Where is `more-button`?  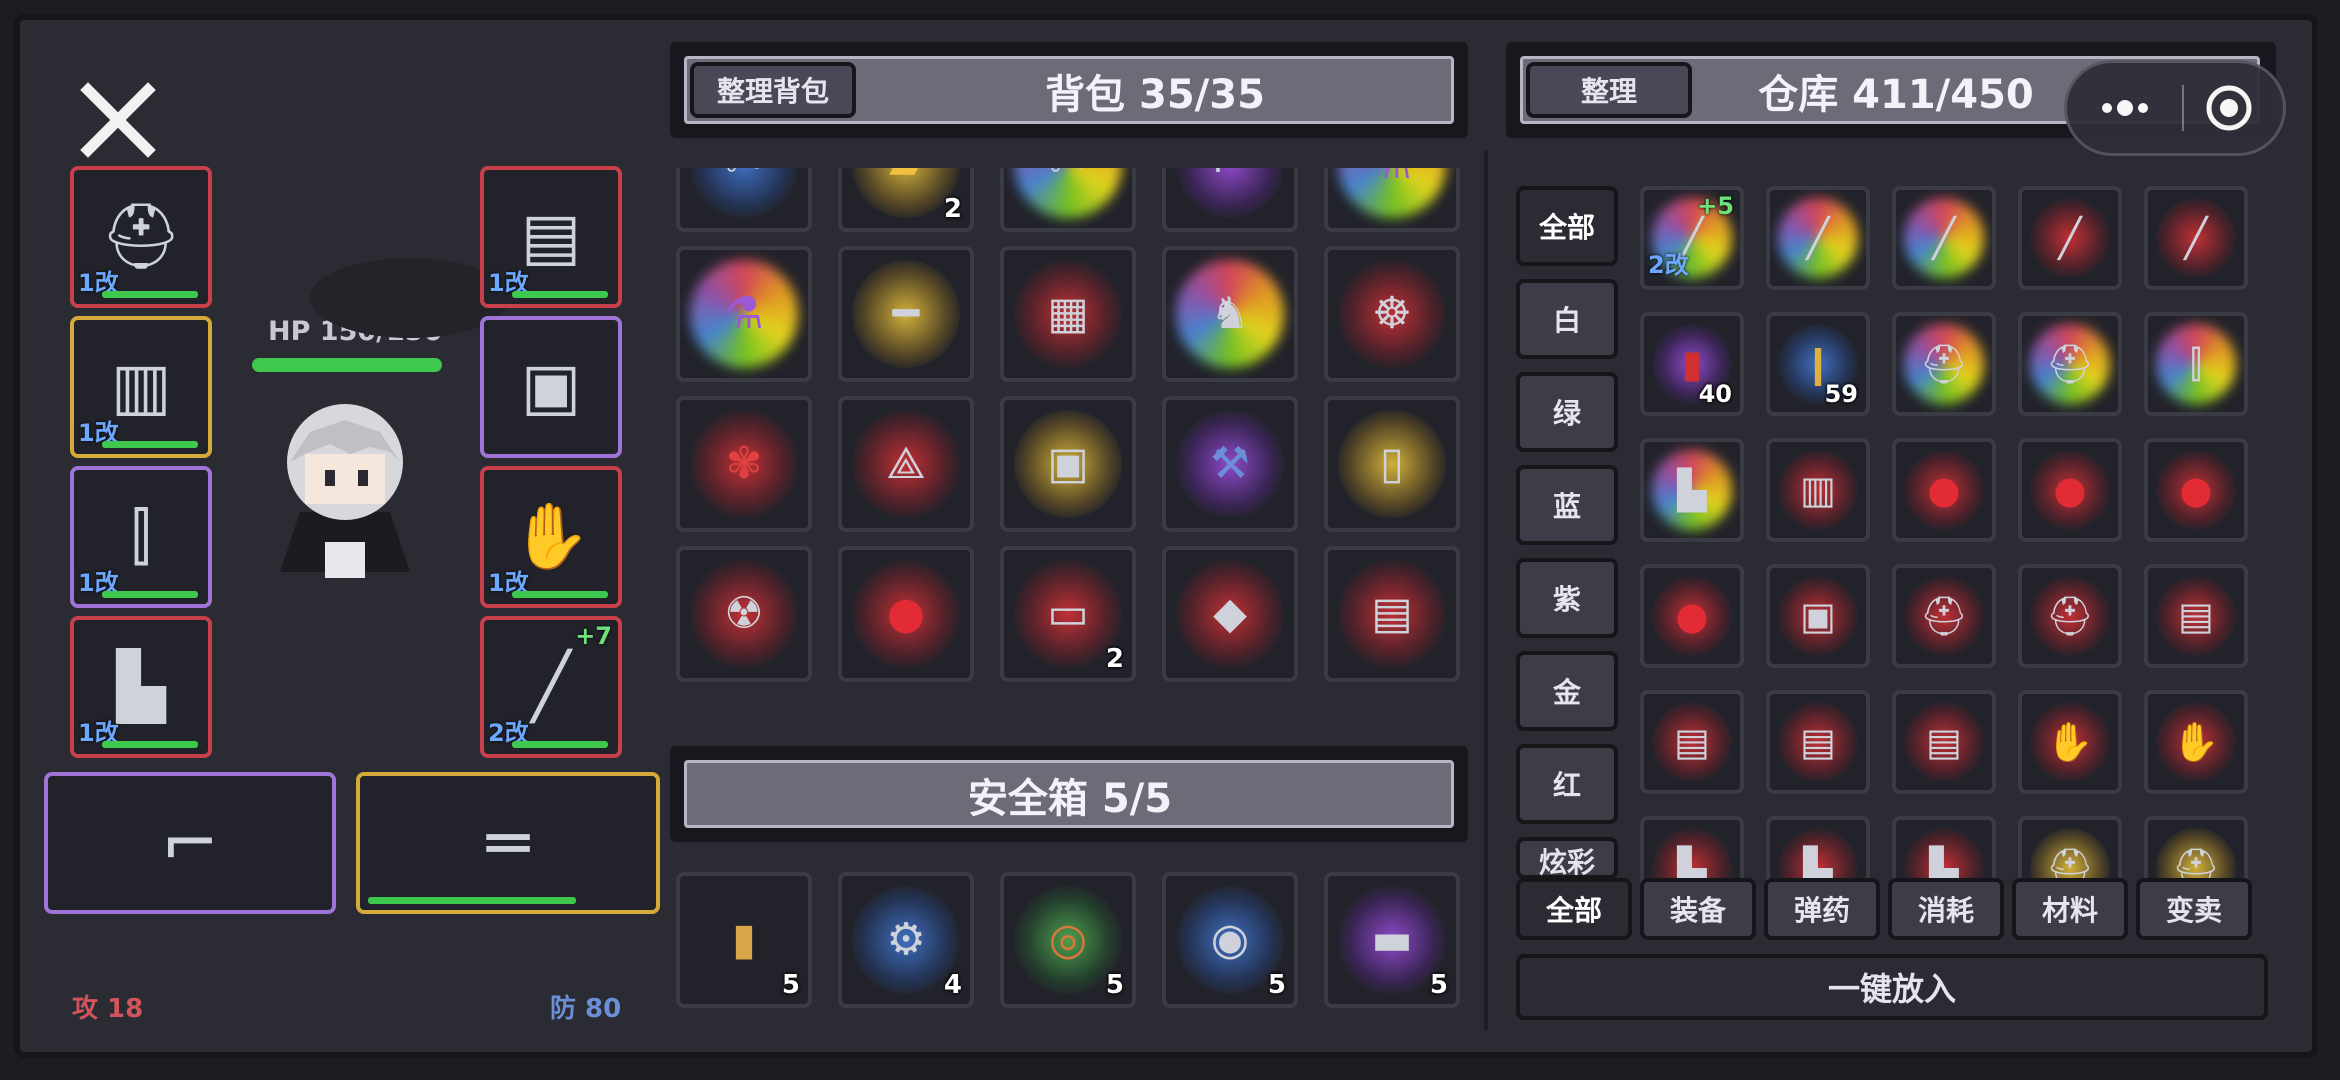 more-button is located at coordinates (2122, 108).